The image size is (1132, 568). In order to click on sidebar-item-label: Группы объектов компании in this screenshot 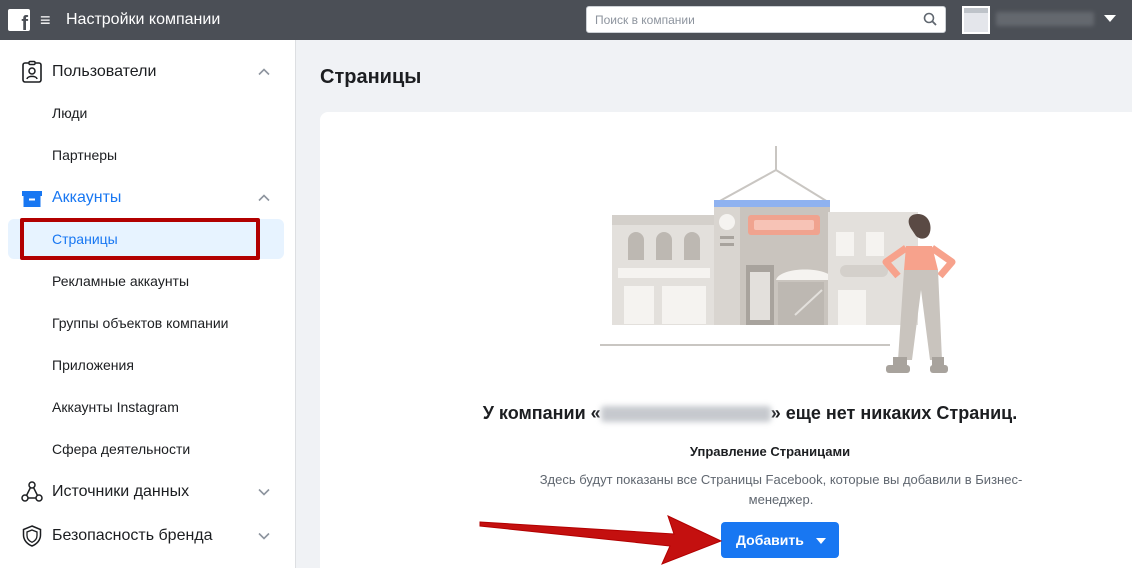, I will do `click(140, 323)`.